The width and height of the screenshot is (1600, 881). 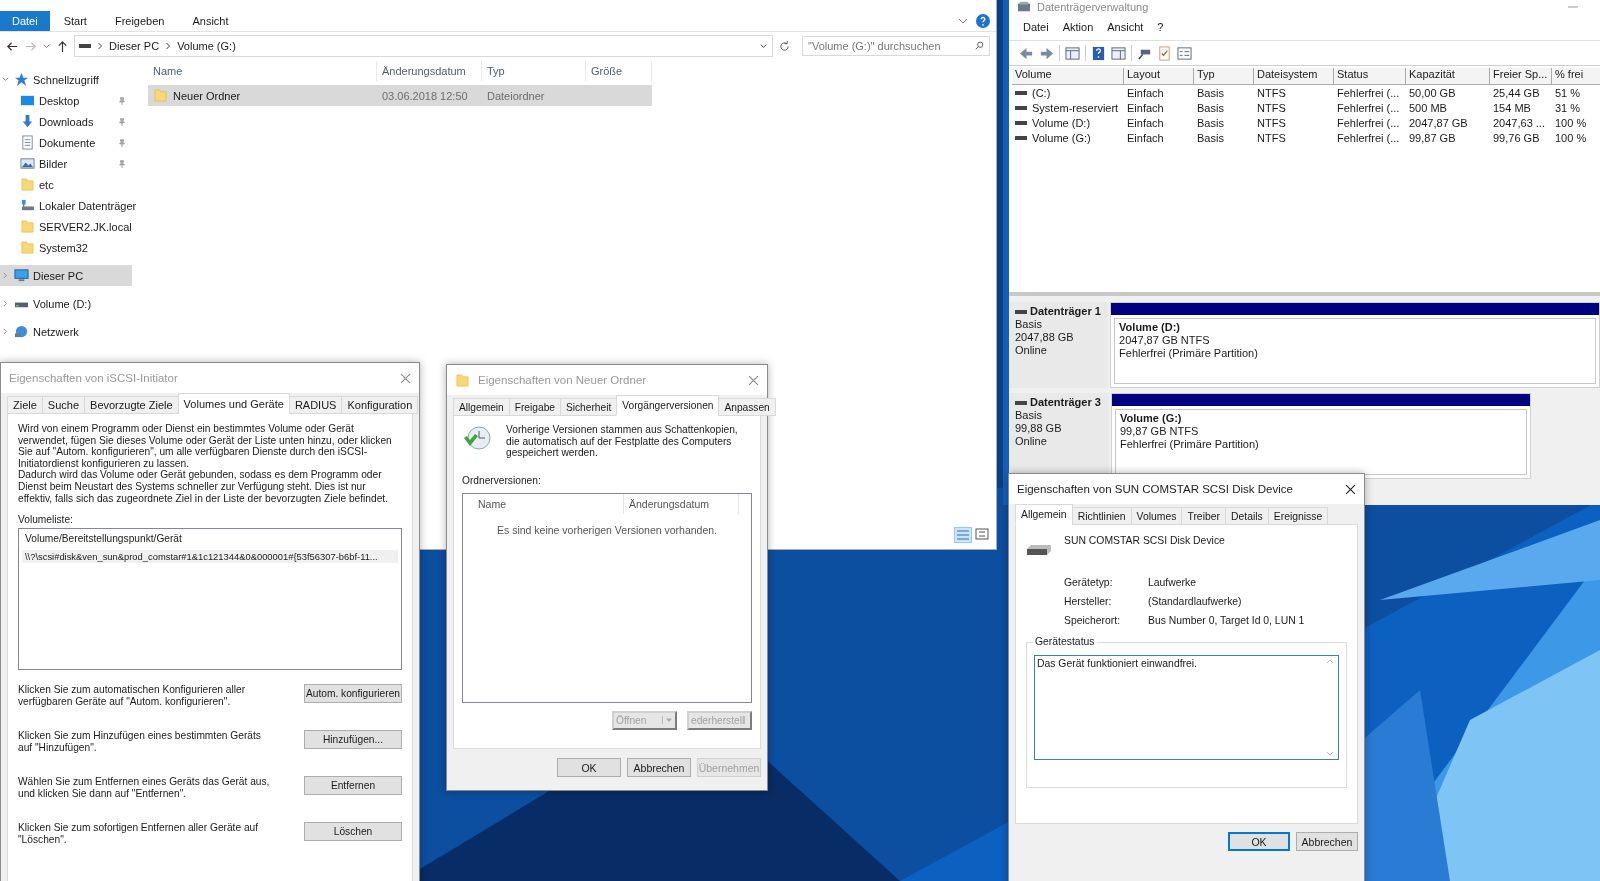 What do you see at coordinates (1294, 76) in the screenshot?
I see `column-header: Dateisystem` at bounding box center [1294, 76].